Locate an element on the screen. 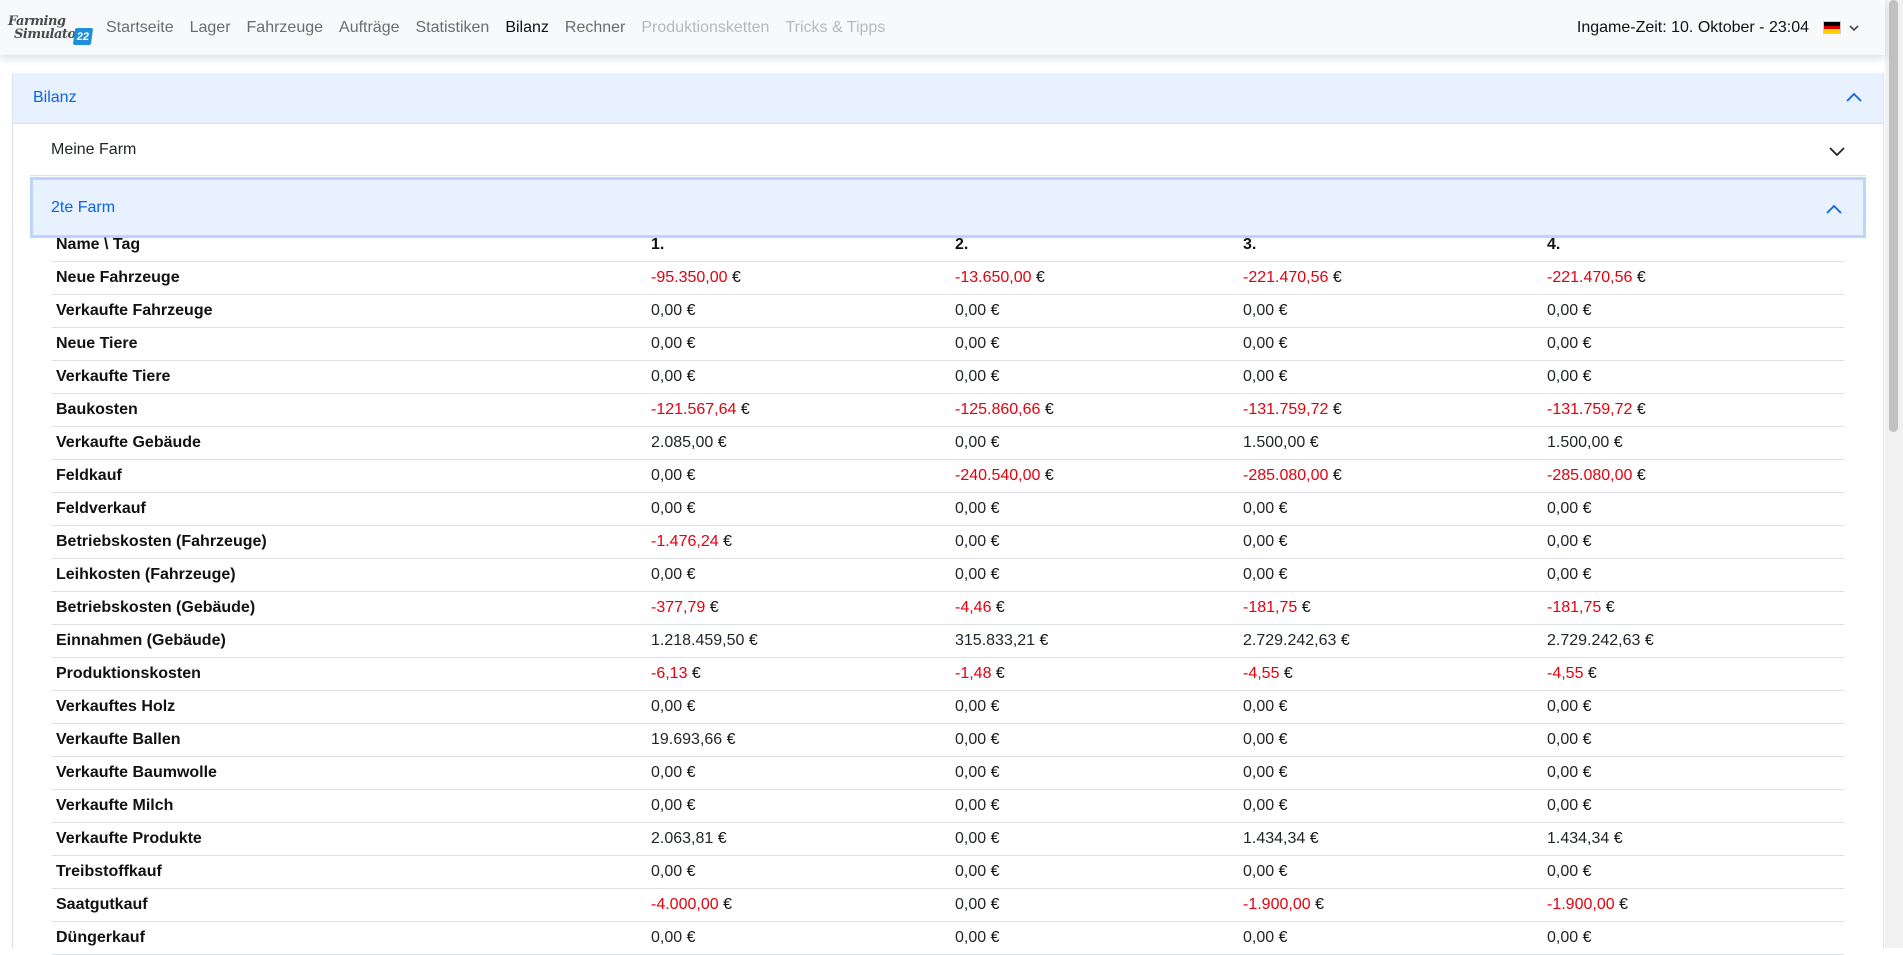  cell-value: 1.500,00 is located at coordinates (1578, 442).